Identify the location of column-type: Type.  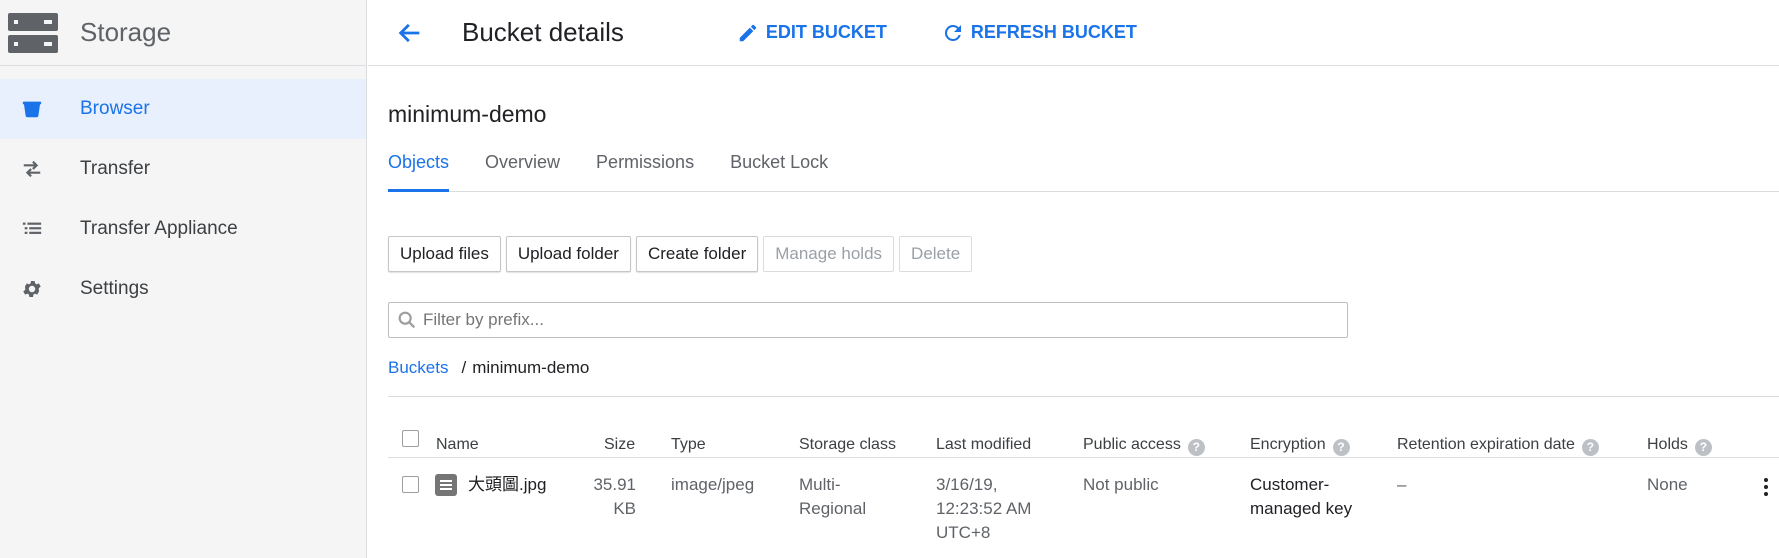
(688, 445).